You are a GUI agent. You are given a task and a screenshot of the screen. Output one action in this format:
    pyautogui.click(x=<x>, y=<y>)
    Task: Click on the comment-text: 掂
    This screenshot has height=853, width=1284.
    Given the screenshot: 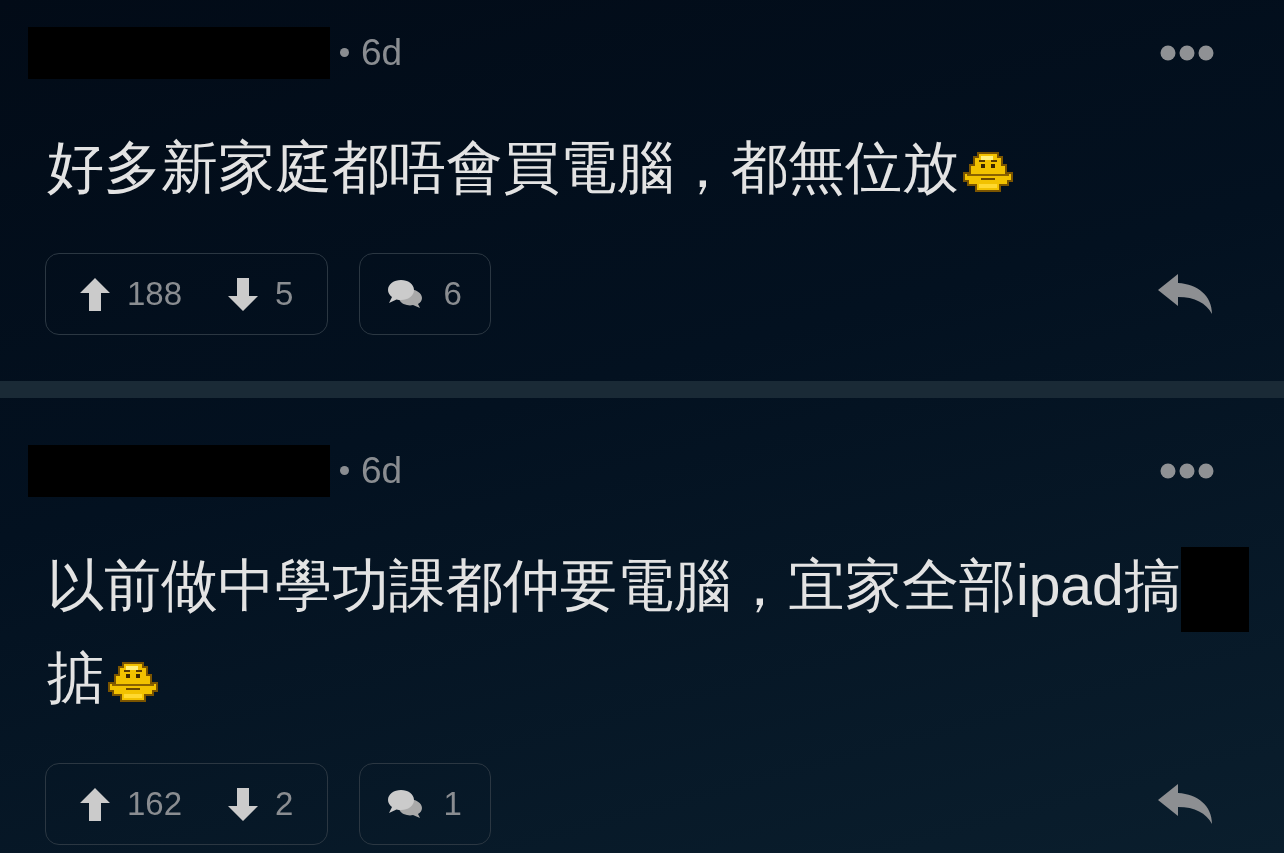 What is the action you would take?
    pyautogui.click(x=75, y=677)
    